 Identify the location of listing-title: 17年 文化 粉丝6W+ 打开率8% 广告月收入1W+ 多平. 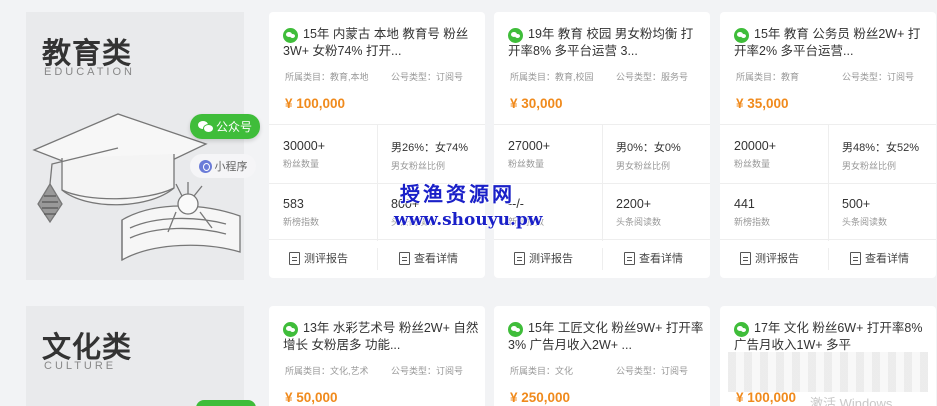
(832, 337).